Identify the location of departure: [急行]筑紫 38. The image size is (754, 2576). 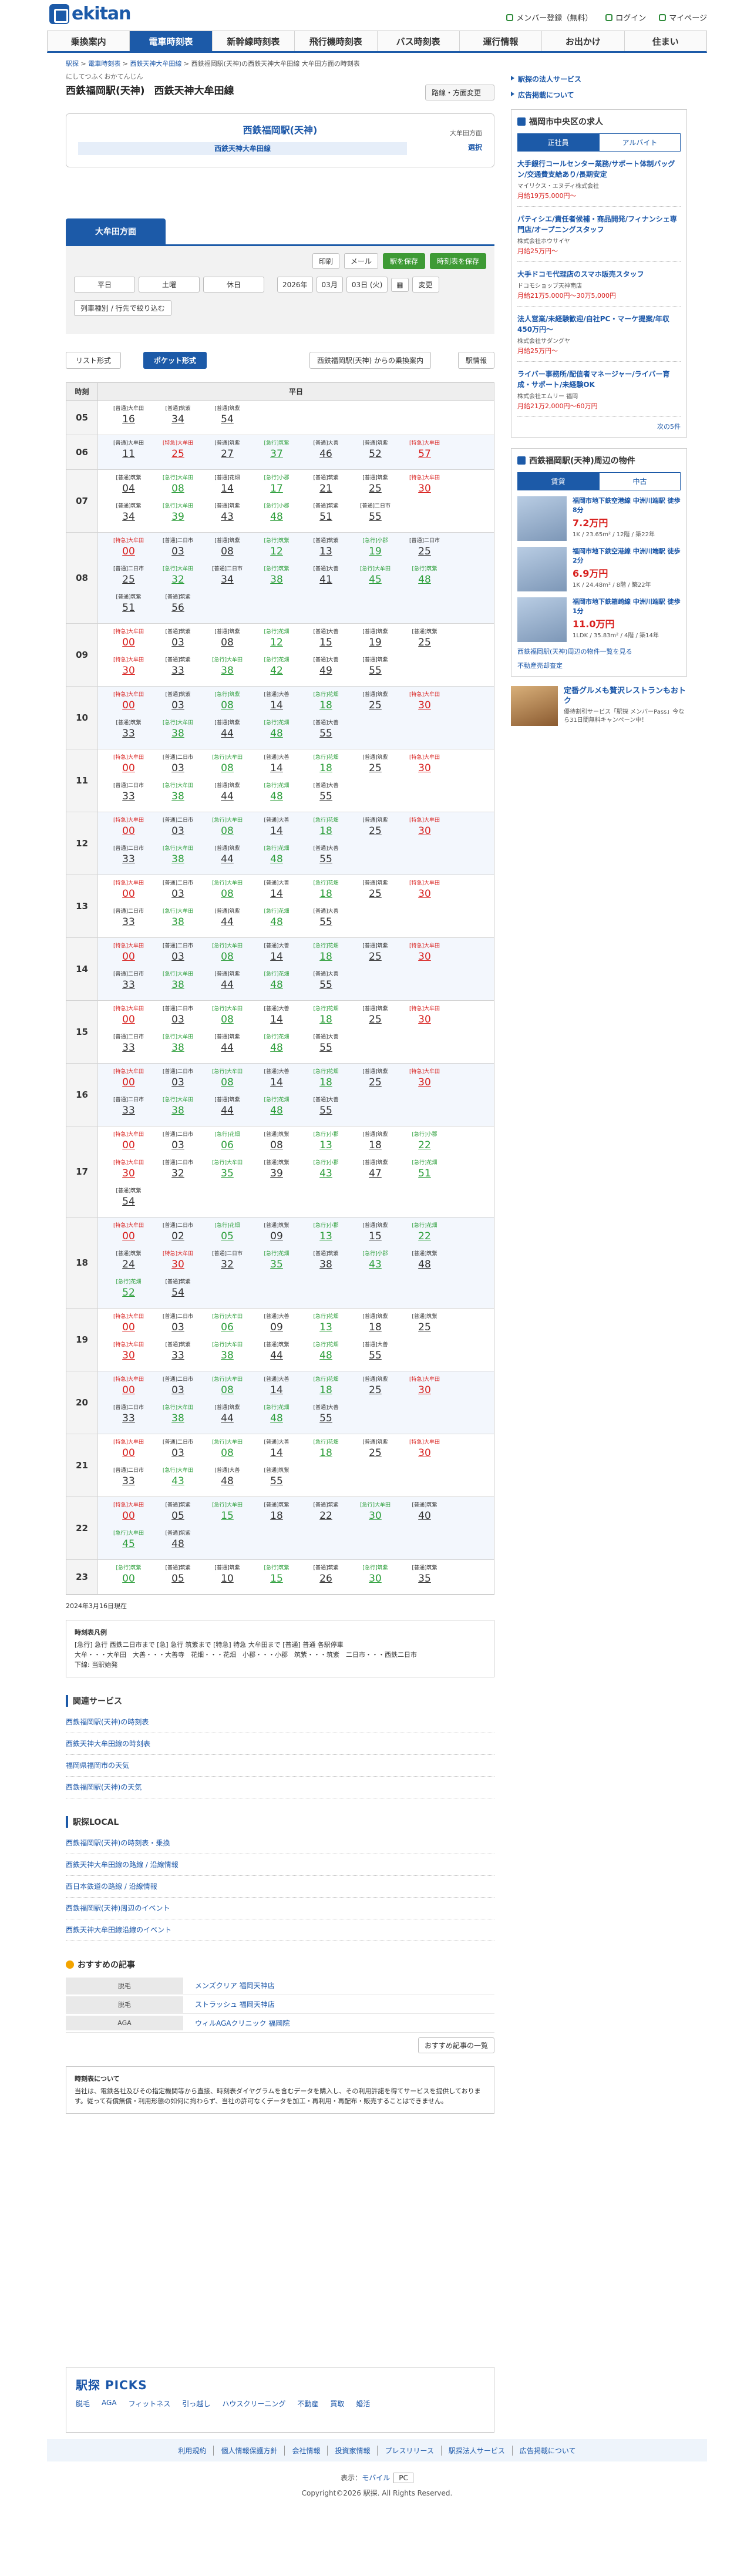
(276, 577).